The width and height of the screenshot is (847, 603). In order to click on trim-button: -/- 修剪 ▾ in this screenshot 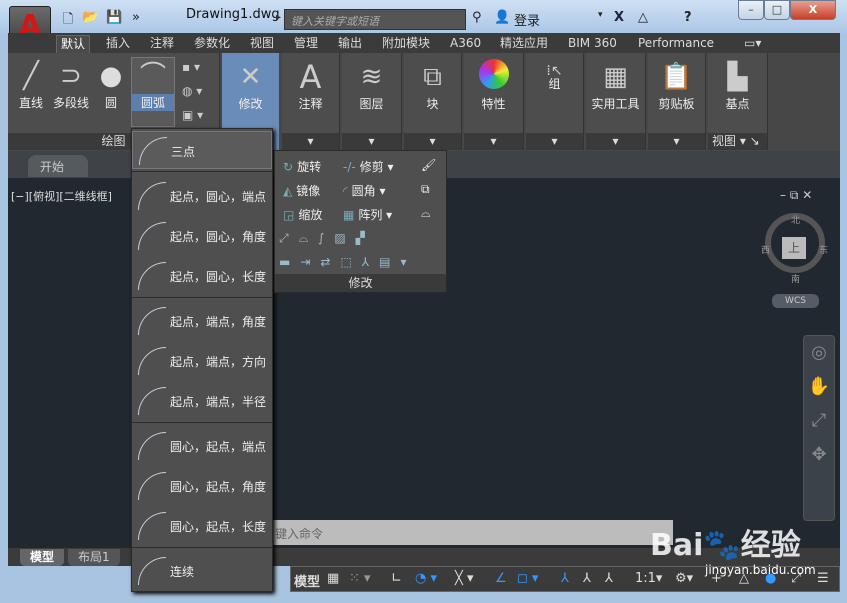, I will do `click(368, 166)`.